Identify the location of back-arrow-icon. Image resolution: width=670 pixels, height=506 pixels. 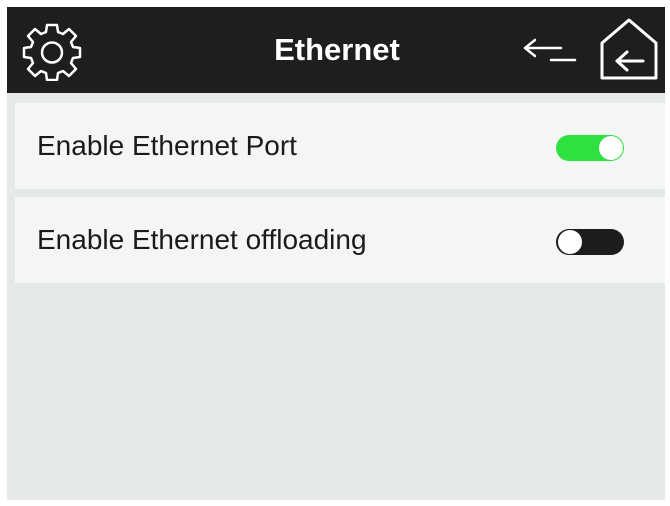
(550, 50).